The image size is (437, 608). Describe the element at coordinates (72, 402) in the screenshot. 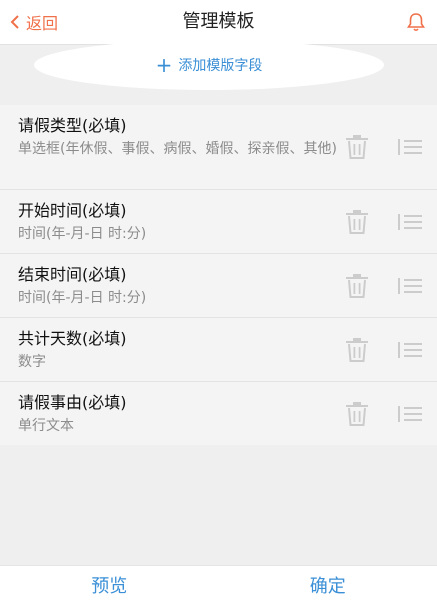

I see `field-name: 请假事由(必填)` at that location.